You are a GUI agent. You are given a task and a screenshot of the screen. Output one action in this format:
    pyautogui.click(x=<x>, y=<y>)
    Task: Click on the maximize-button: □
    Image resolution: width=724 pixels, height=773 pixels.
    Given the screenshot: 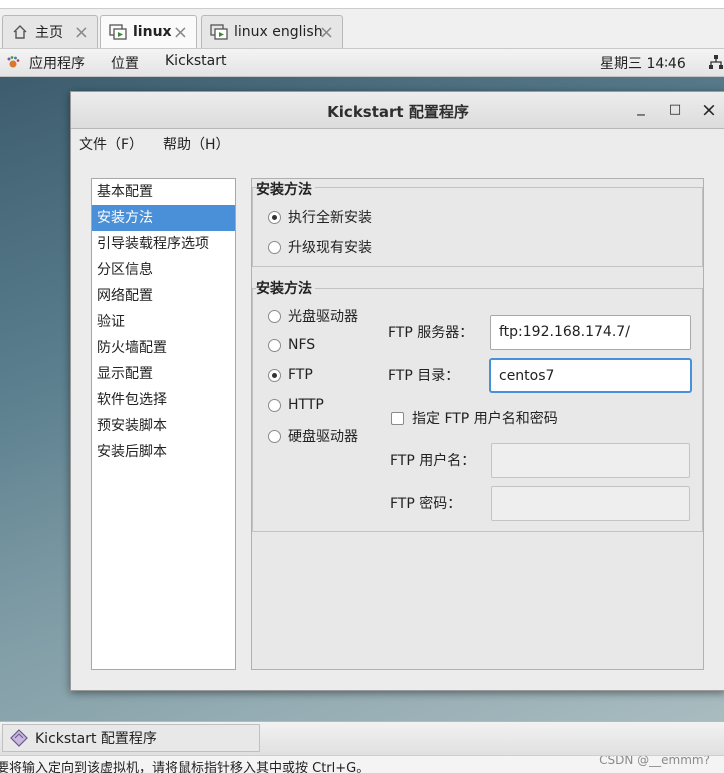 What is the action you would take?
    pyautogui.click(x=675, y=110)
    